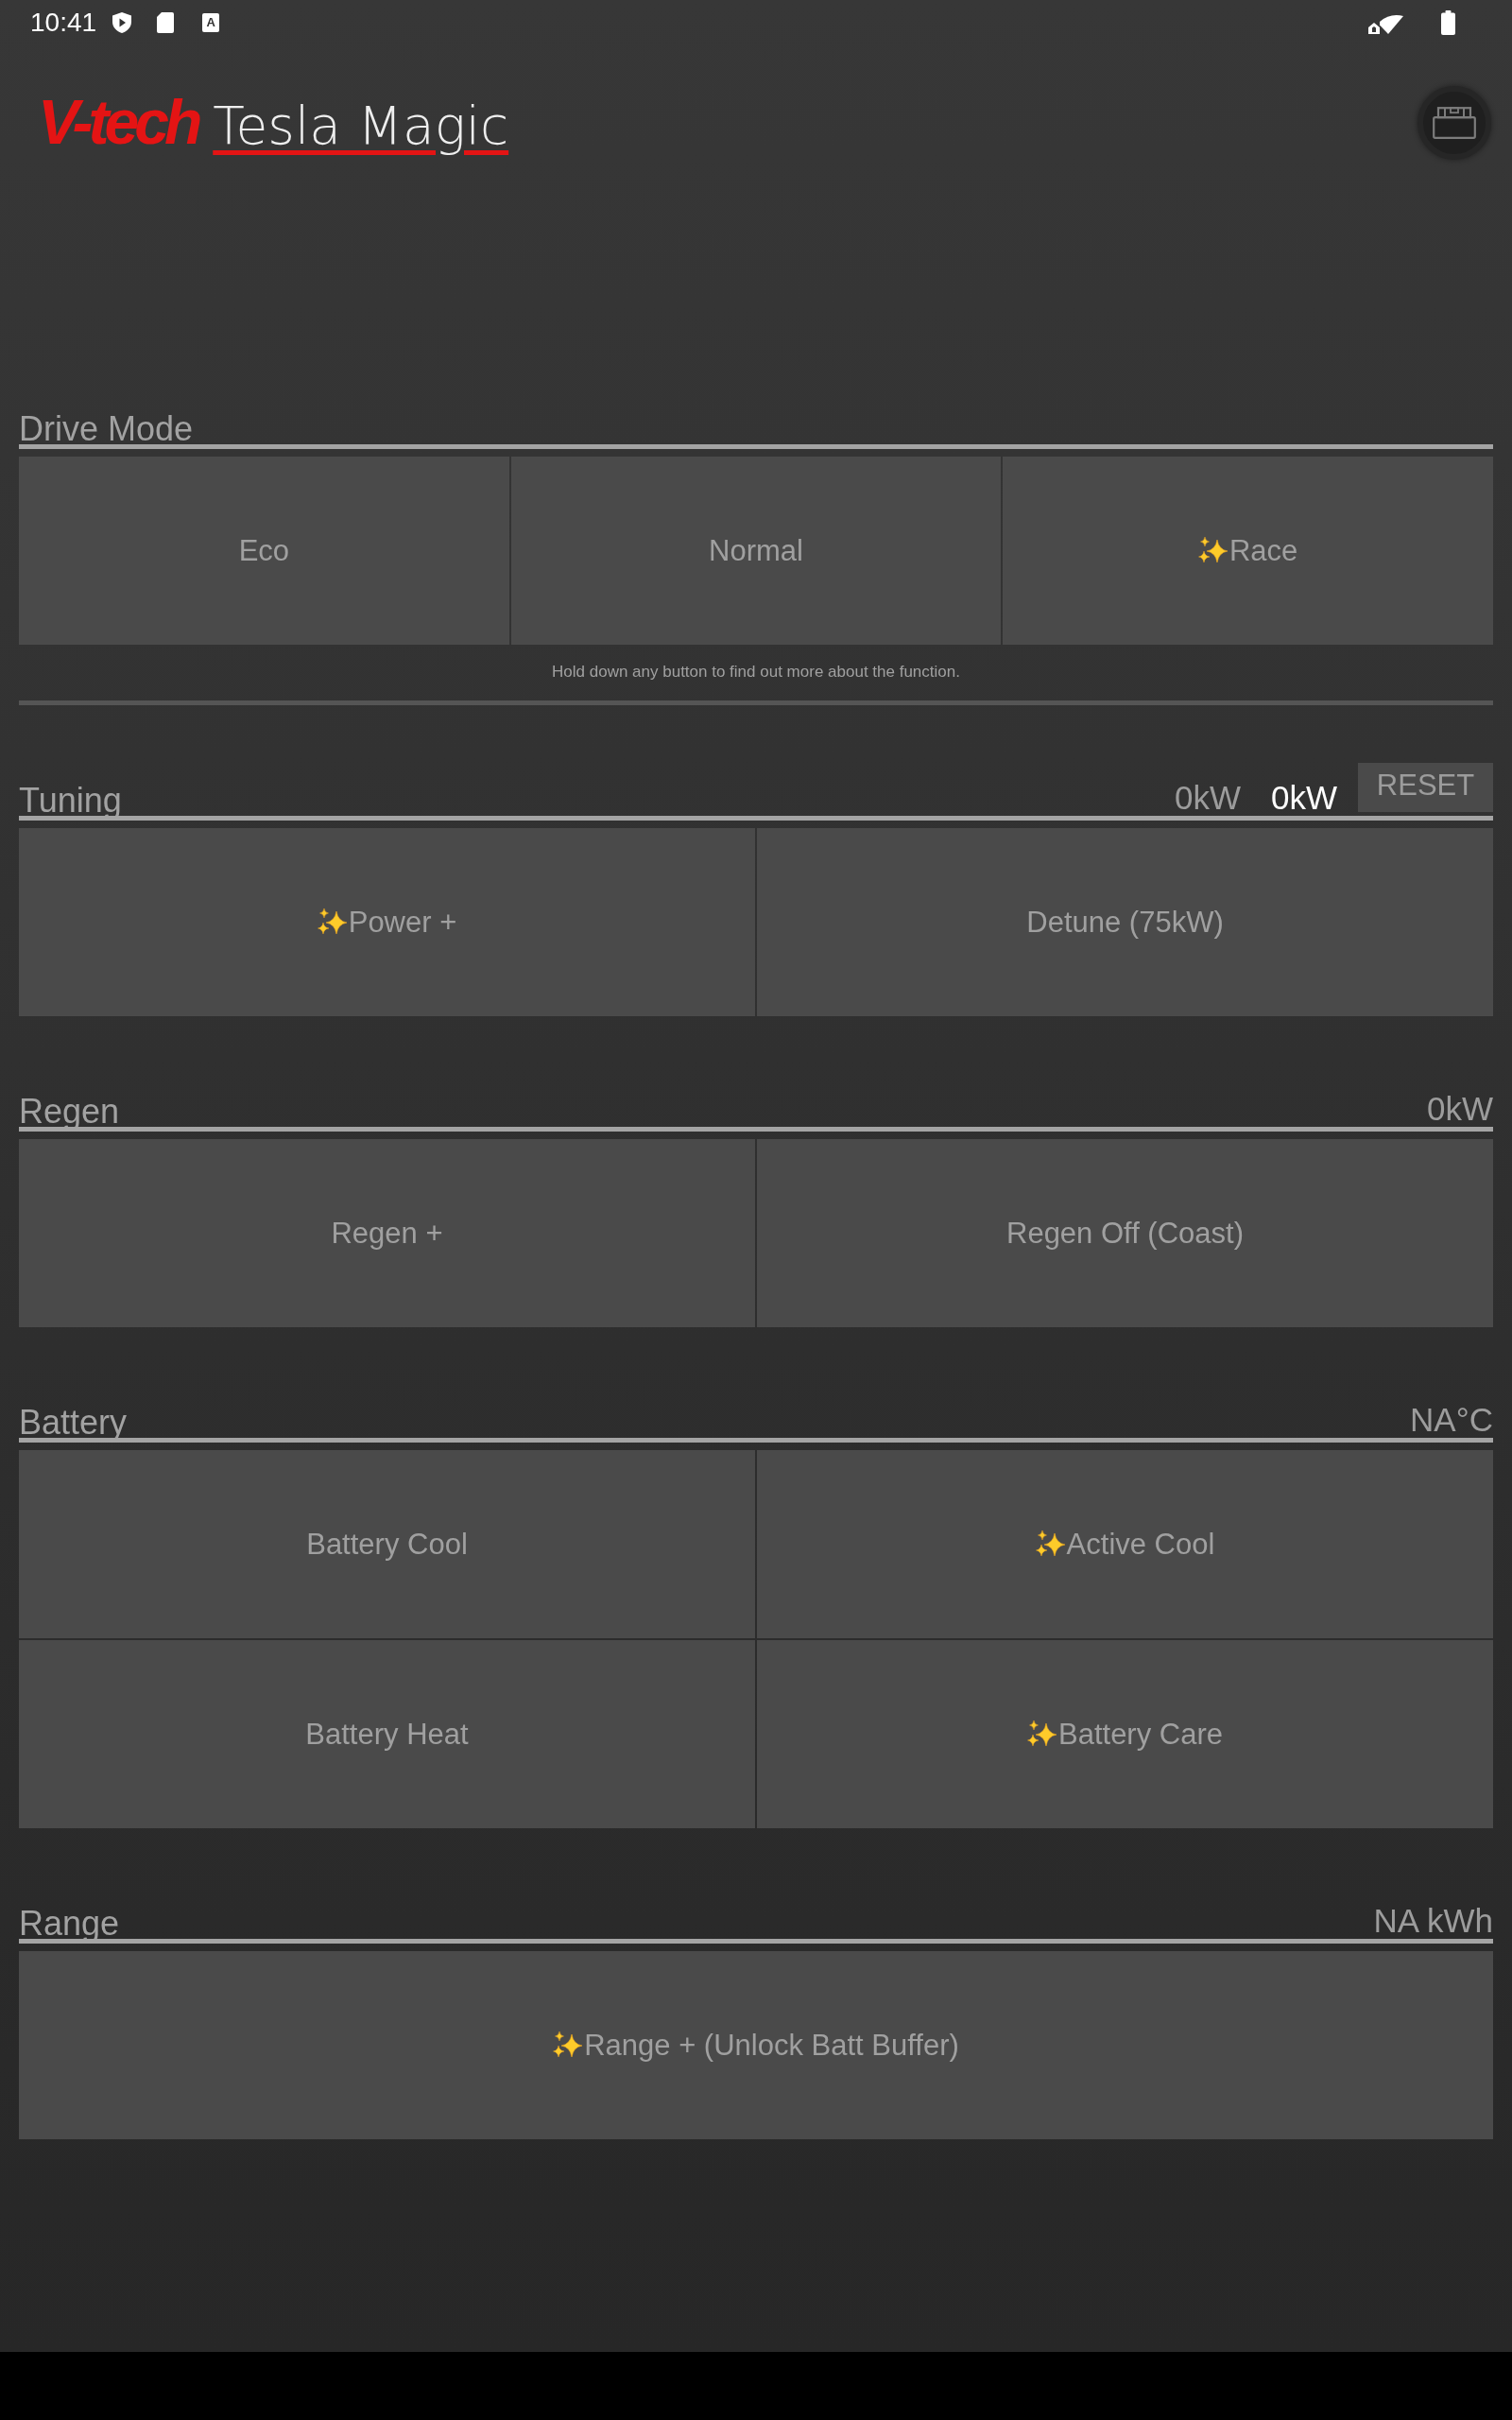  I want to click on section-title: Tuning, so click(70, 801).